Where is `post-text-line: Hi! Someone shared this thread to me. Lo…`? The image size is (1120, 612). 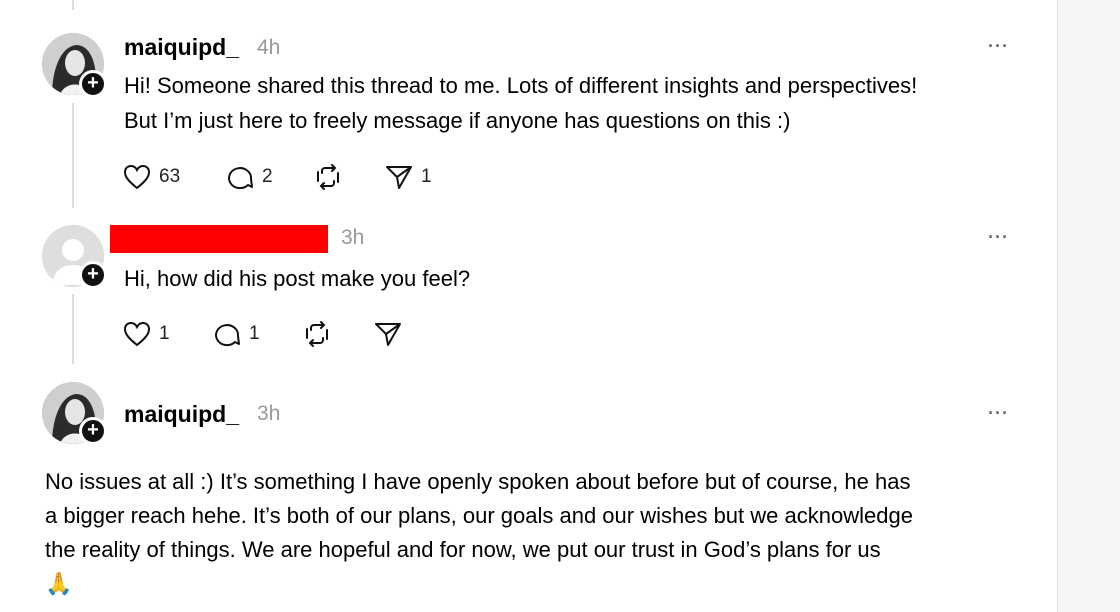 post-text-line: Hi! Someone shared this thread to me. Lo… is located at coordinates (521, 85).